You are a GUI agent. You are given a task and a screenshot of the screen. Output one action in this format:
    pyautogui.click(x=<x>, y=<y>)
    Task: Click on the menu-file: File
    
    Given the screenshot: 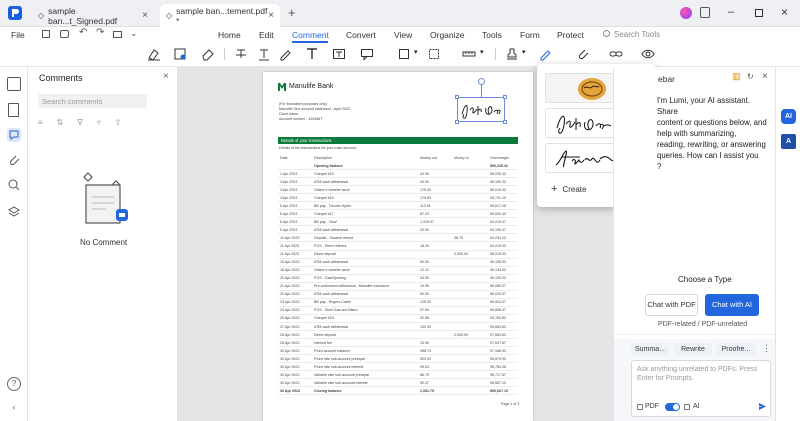 What is the action you would take?
    pyautogui.click(x=18, y=35)
    